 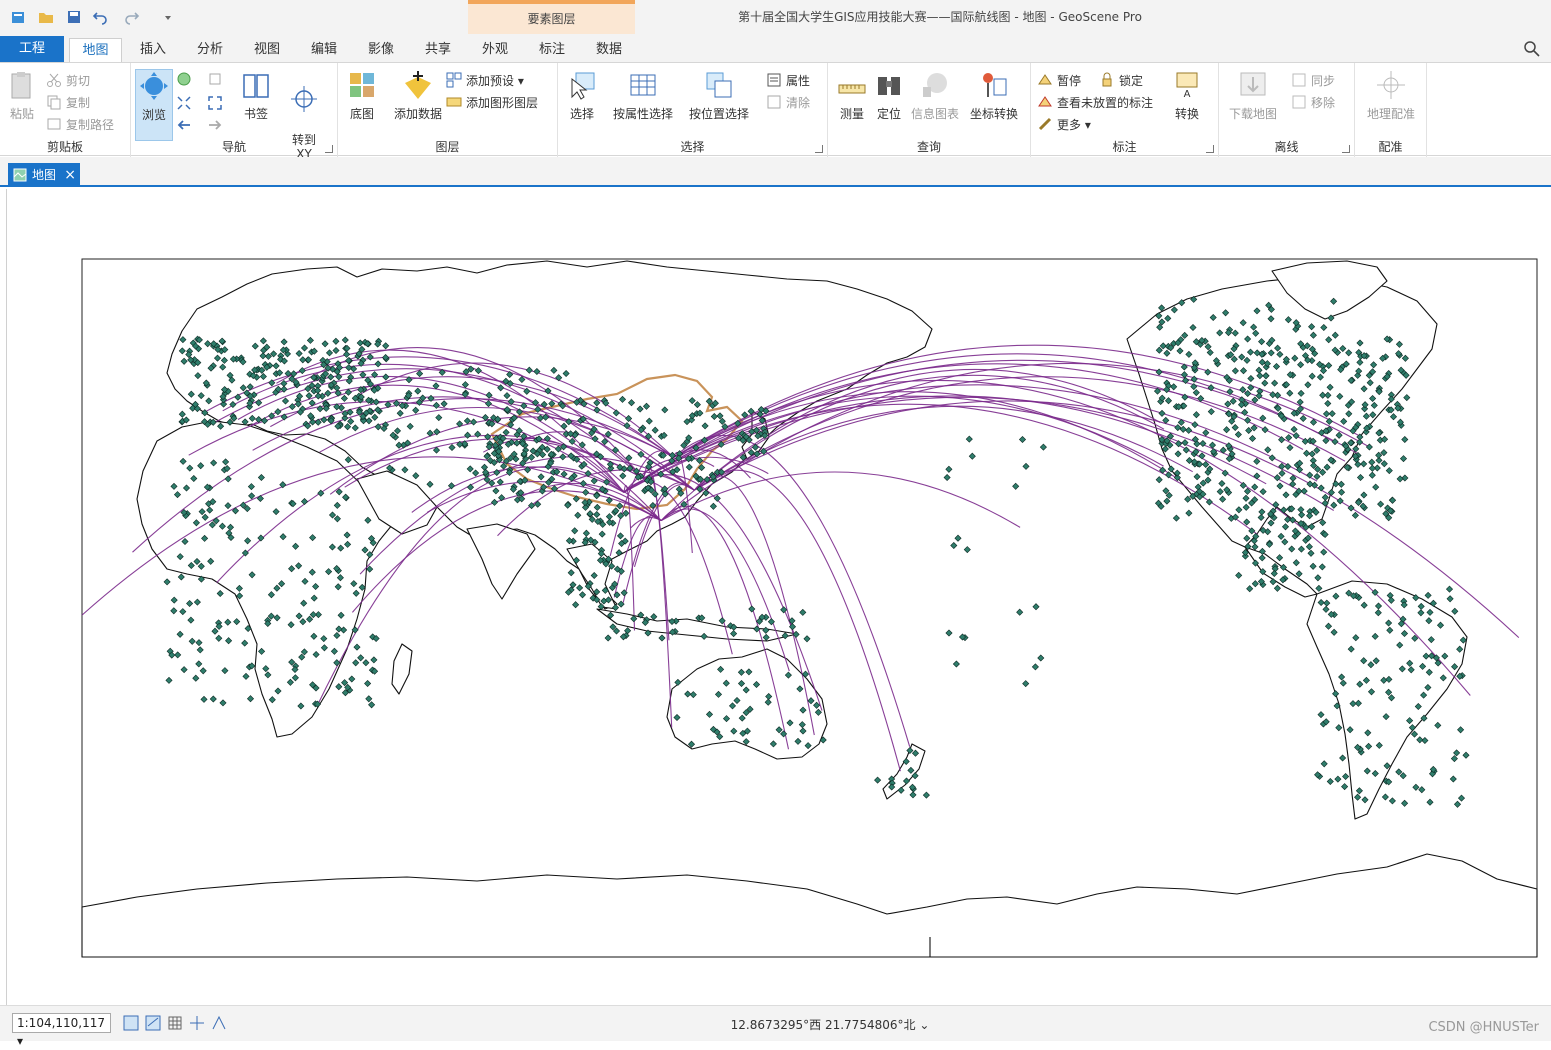 I want to click on full-extent-icon, so click(x=184, y=79).